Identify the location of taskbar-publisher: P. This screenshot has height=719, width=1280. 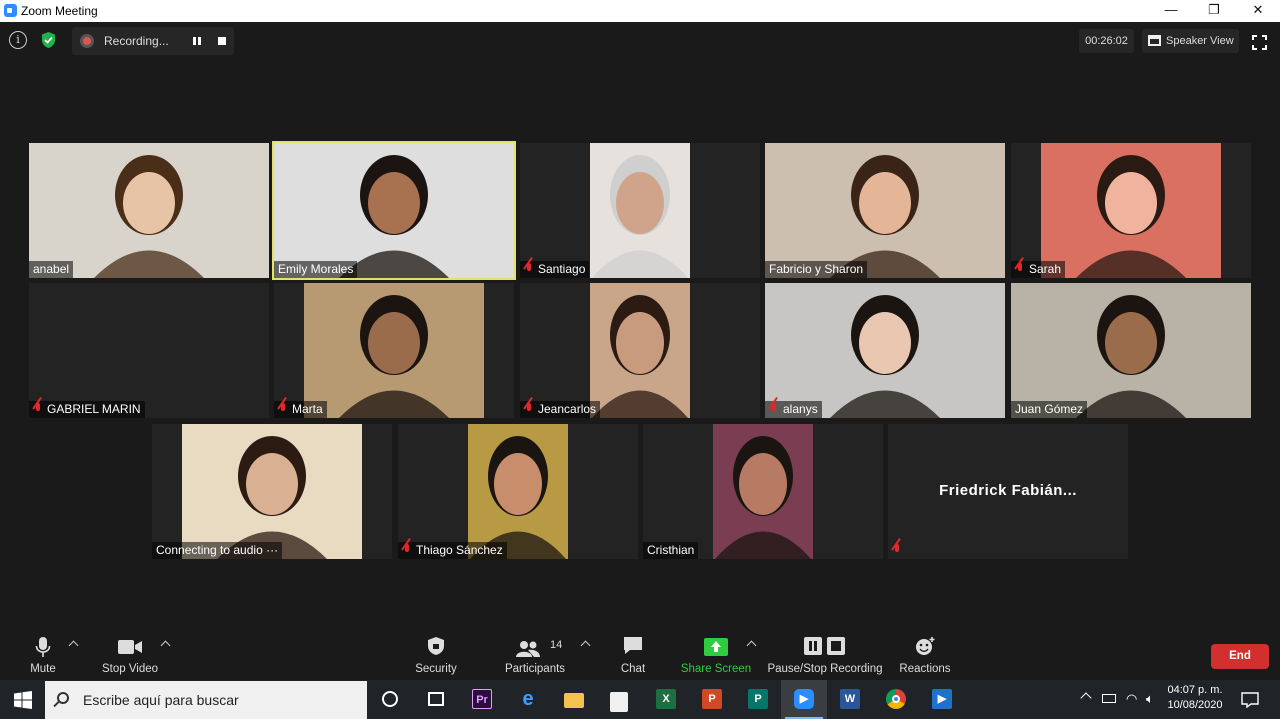
(758, 699).